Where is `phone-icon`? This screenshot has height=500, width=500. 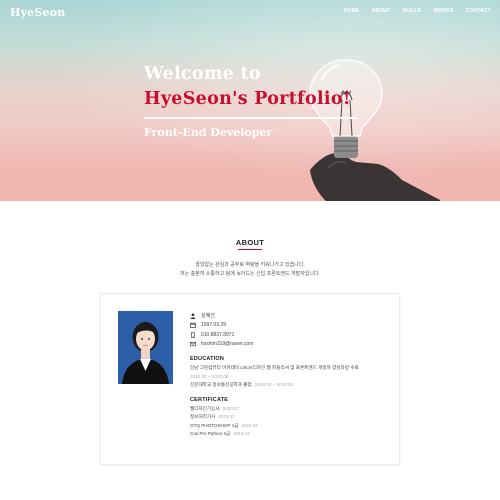
phone-icon is located at coordinates (193, 334).